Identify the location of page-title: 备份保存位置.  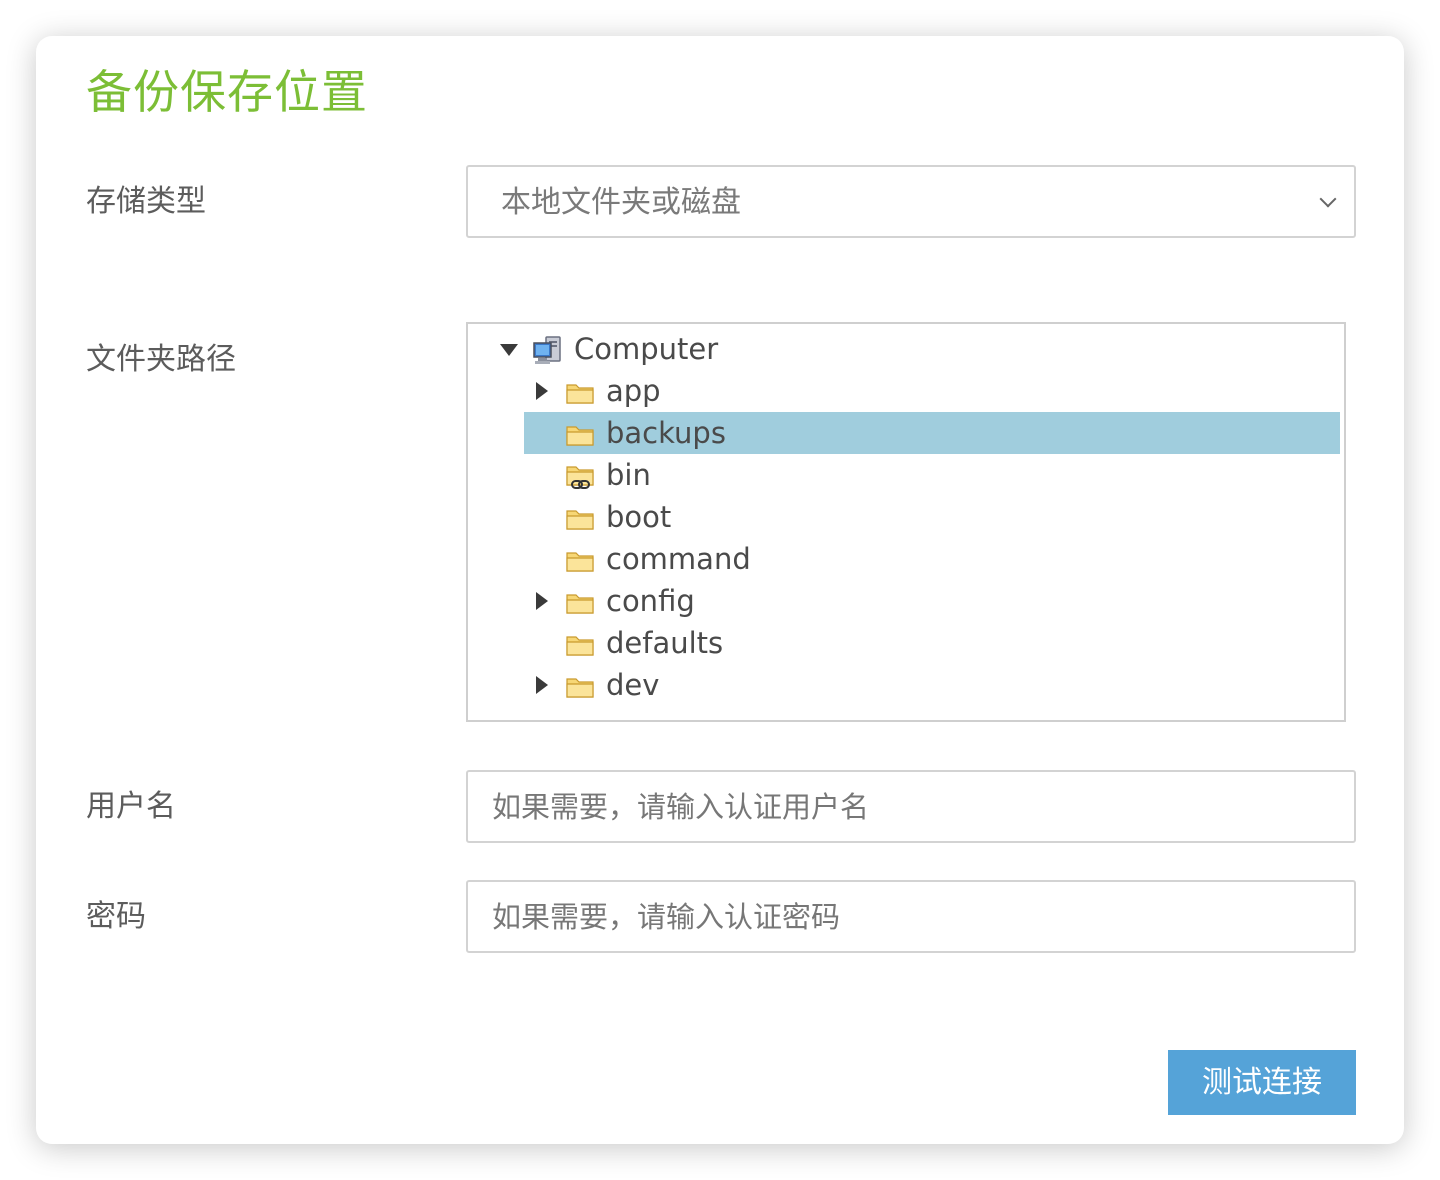
(227, 92).